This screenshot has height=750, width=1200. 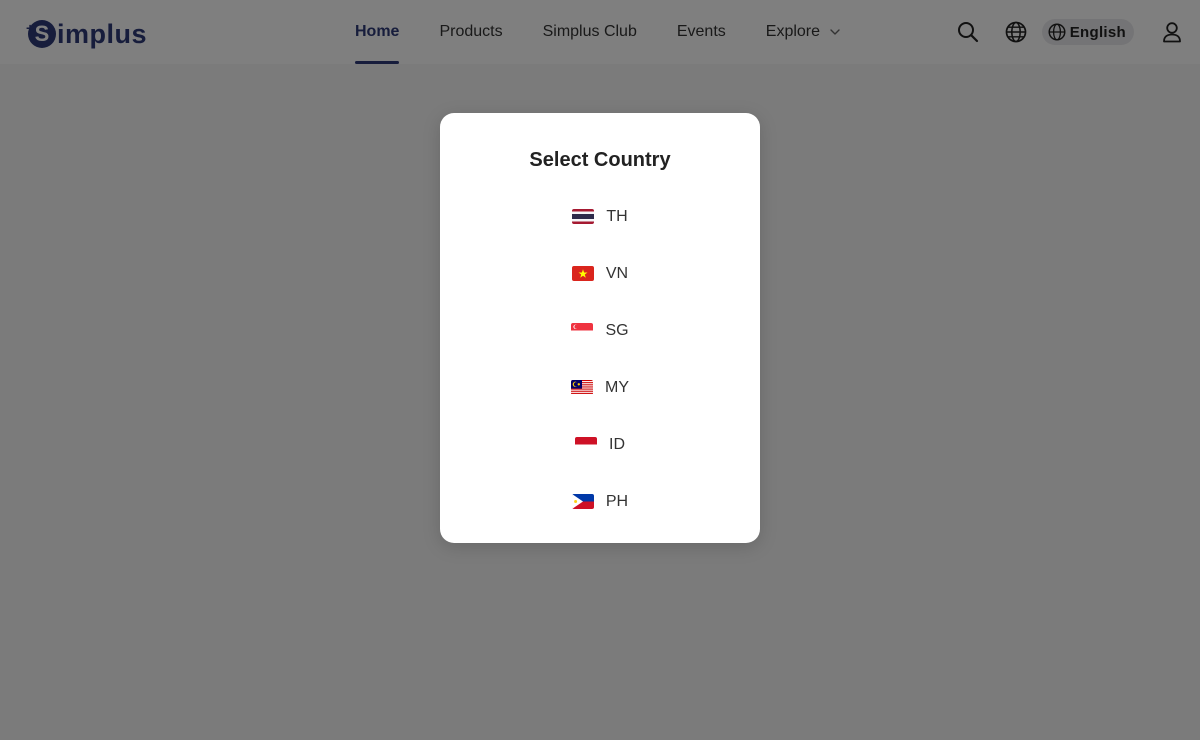 What do you see at coordinates (617, 273) in the screenshot?
I see `country-code: VN` at bounding box center [617, 273].